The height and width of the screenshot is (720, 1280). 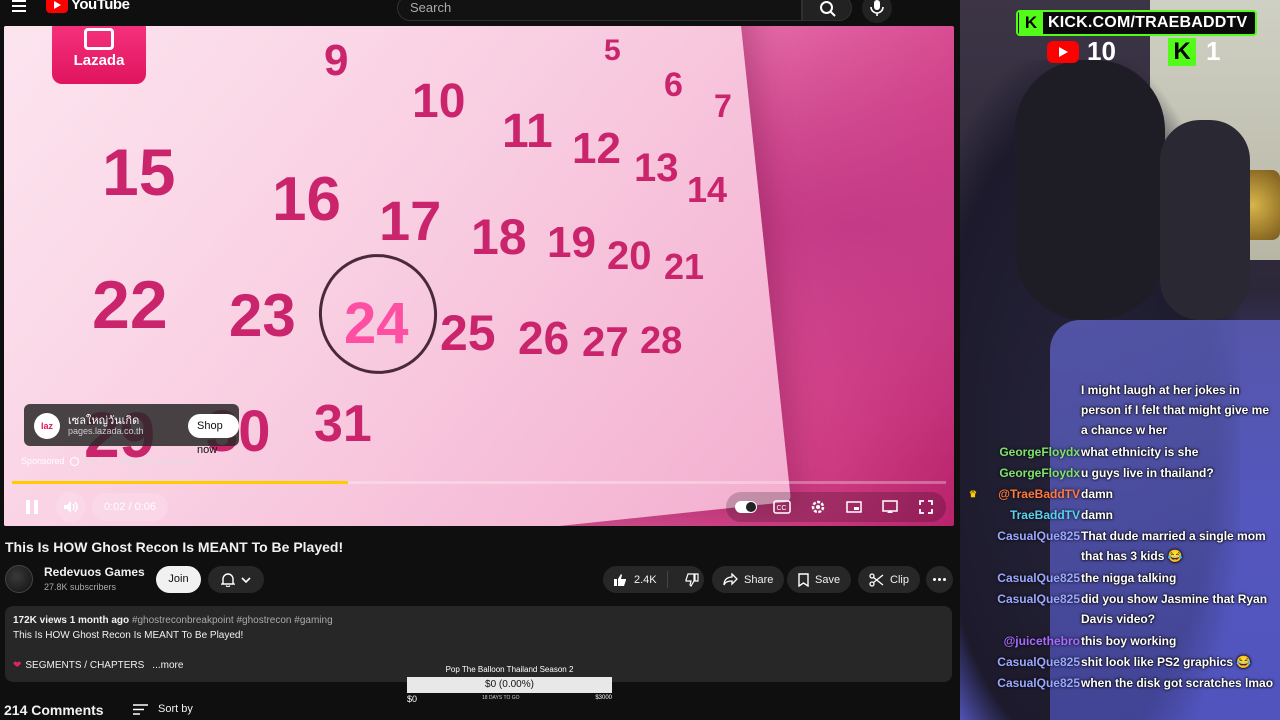 What do you see at coordinates (1031, 23) in the screenshot?
I see `kick-logo-icon: K` at bounding box center [1031, 23].